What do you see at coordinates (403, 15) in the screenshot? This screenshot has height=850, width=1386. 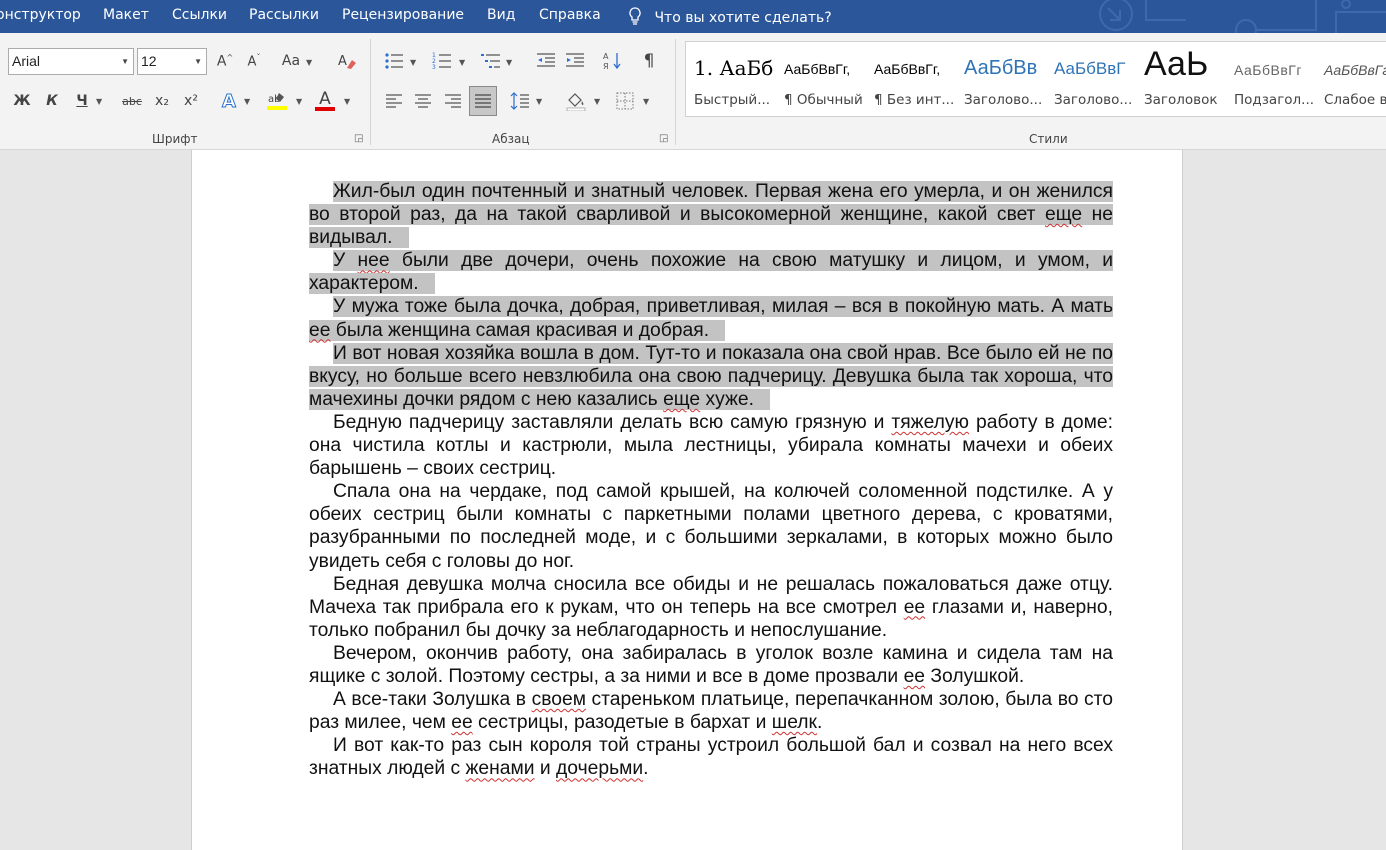 I see `tab-review: Рецензирование` at bounding box center [403, 15].